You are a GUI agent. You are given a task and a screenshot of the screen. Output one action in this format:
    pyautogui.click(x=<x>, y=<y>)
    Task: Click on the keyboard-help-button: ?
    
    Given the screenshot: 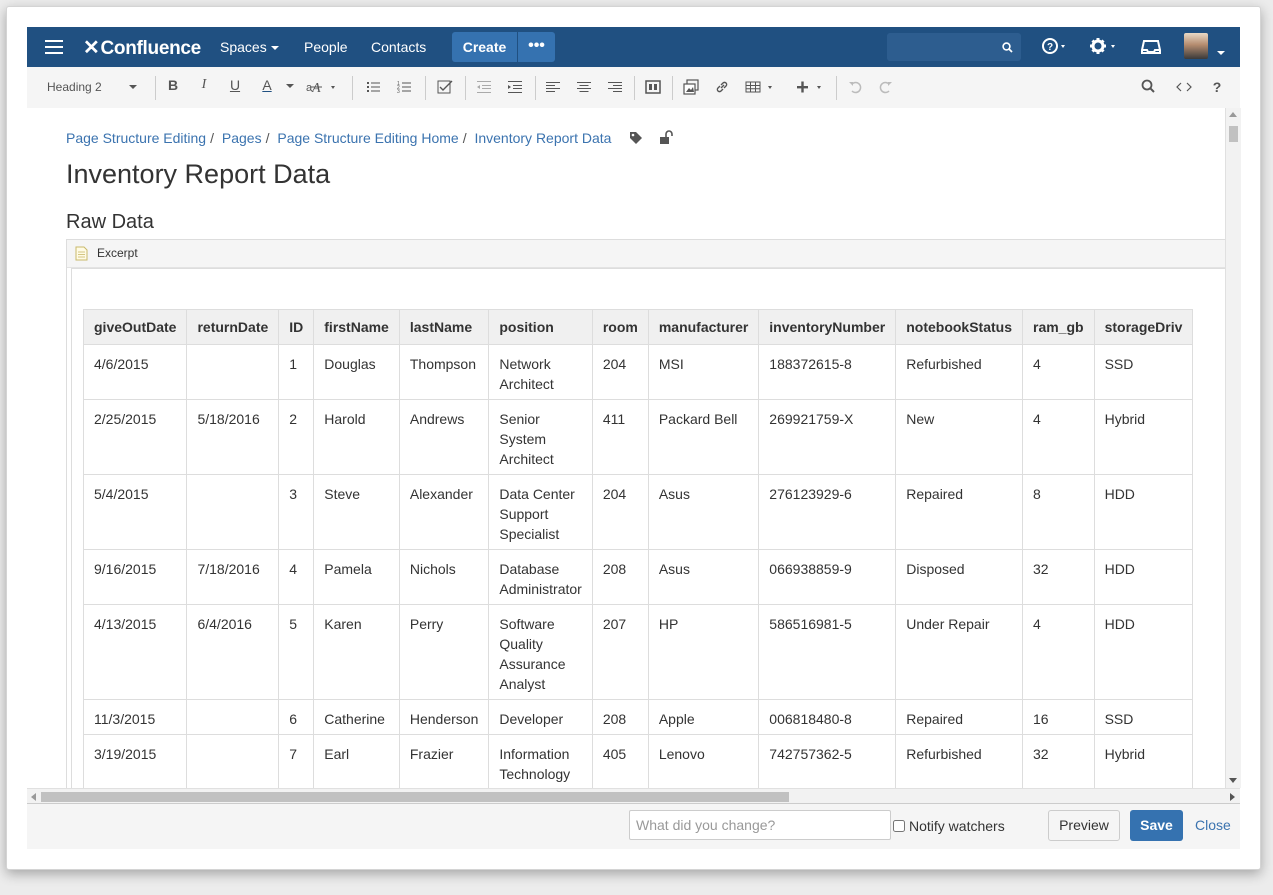 What is the action you would take?
    pyautogui.click(x=1217, y=87)
    